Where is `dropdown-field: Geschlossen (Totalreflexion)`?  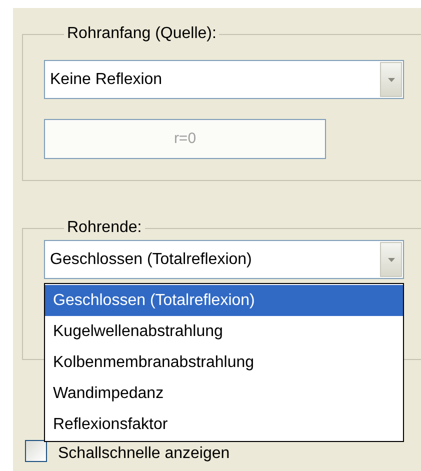 dropdown-field: Geschlossen (Totalreflexion) is located at coordinates (224, 259).